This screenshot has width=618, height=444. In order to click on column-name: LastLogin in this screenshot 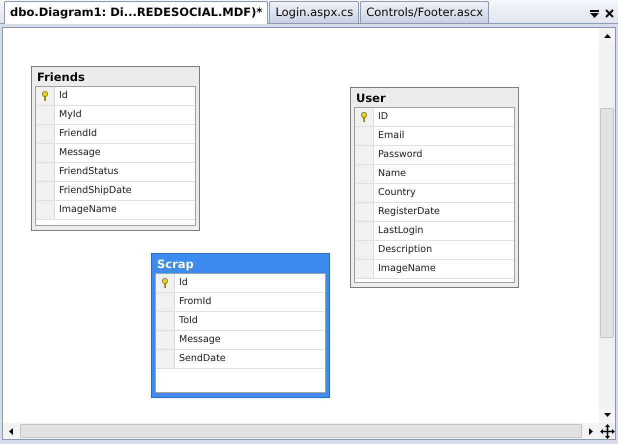, I will do `click(400, 231)`.